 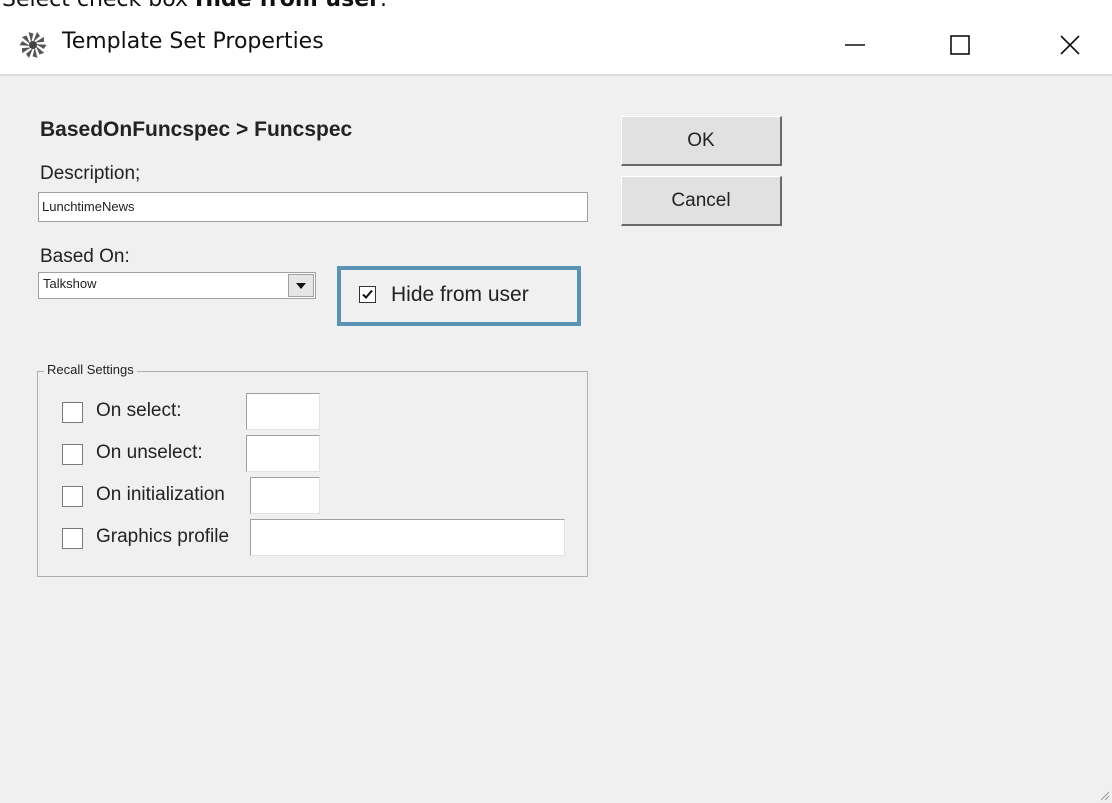 I want to click on graphics-profile-checkbox, so click(x=72, y=538).